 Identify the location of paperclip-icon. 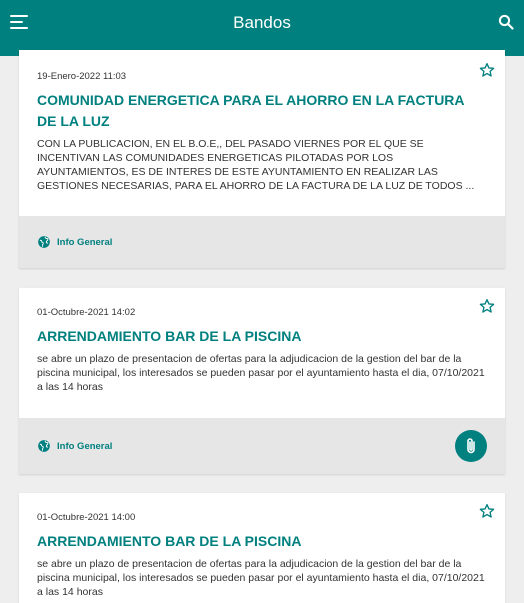
(471, 446).